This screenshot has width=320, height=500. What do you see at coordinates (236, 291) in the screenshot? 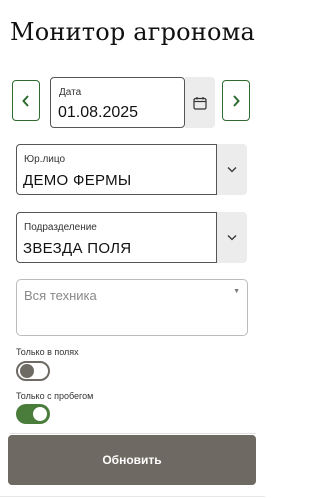
I see `caret-down-icon: ▼` at bounding box center [236, 291].